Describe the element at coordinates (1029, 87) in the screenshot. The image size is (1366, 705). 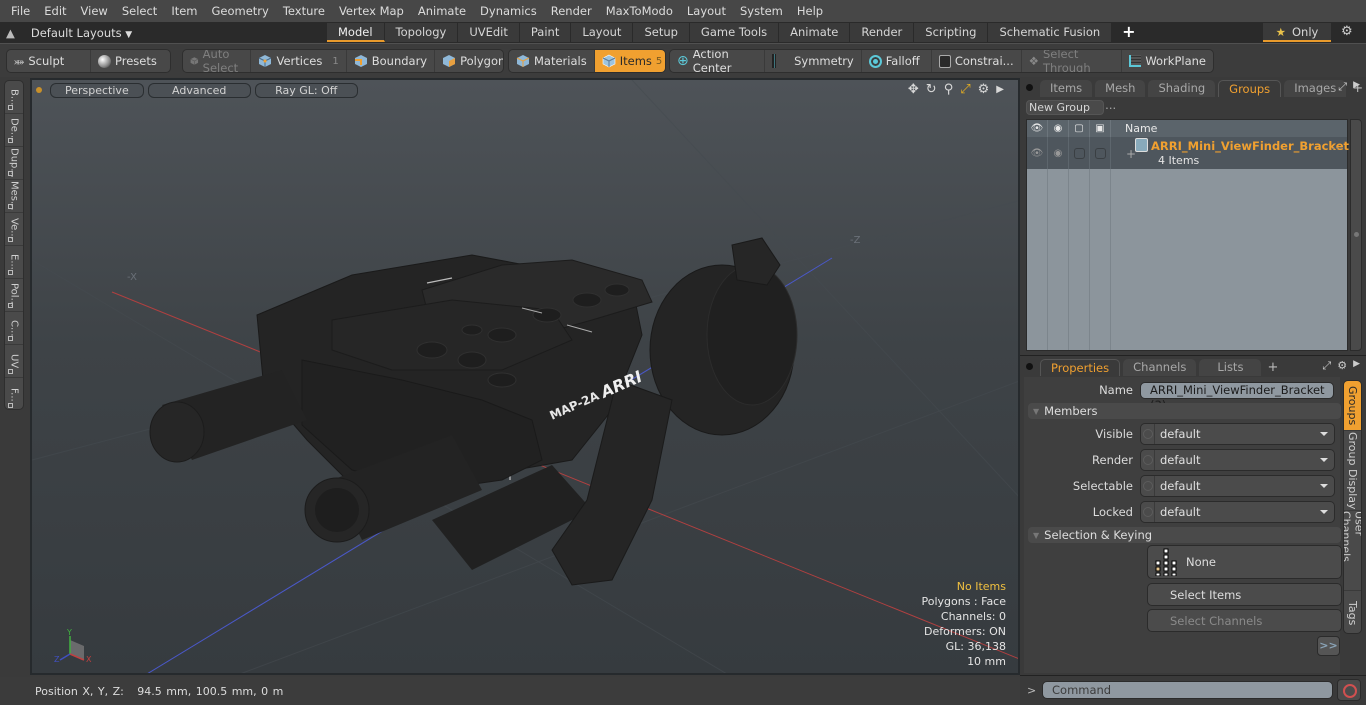
I see `panel-handle-icon` at that location.